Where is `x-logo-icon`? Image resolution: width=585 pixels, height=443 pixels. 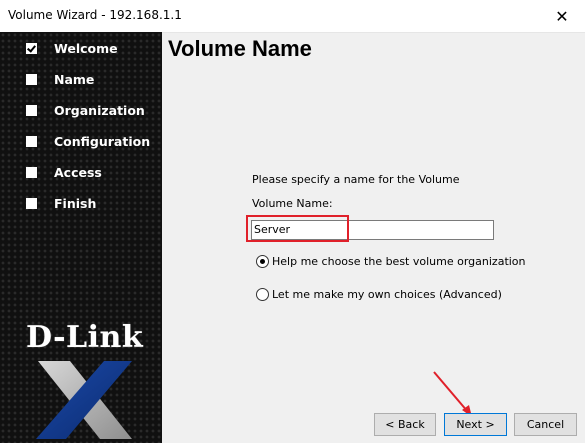 x-logo-icon is located at coordinates (84, 400).